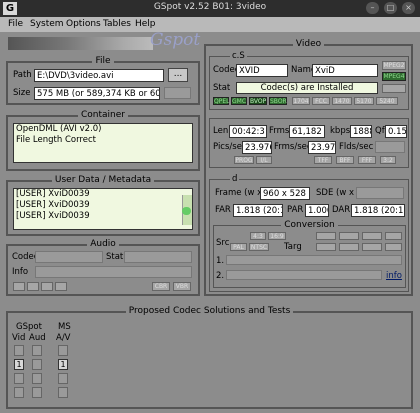 This screenshot has height=413, width=420. I want to click on frame-field: 960 x 528, so click(285, 193).